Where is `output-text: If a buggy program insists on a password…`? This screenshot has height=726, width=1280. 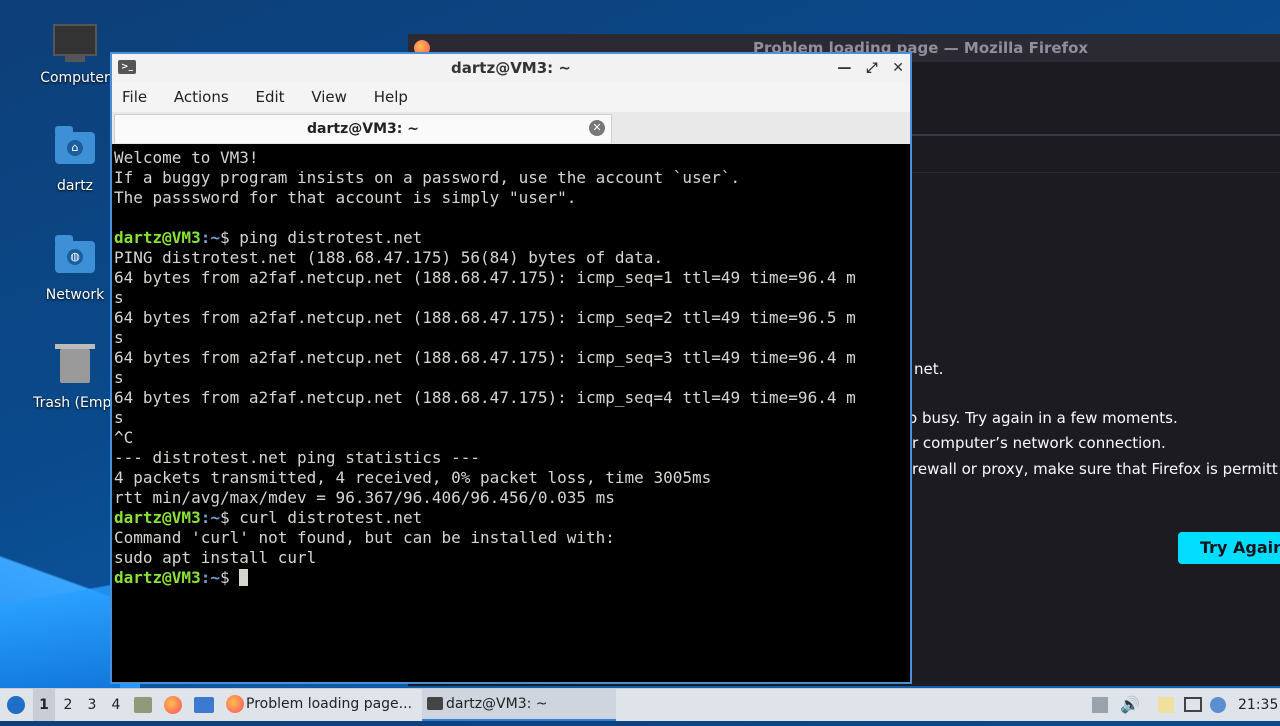
output-text: If a buggy program insists on a password… is located at coordinates (427, 177).